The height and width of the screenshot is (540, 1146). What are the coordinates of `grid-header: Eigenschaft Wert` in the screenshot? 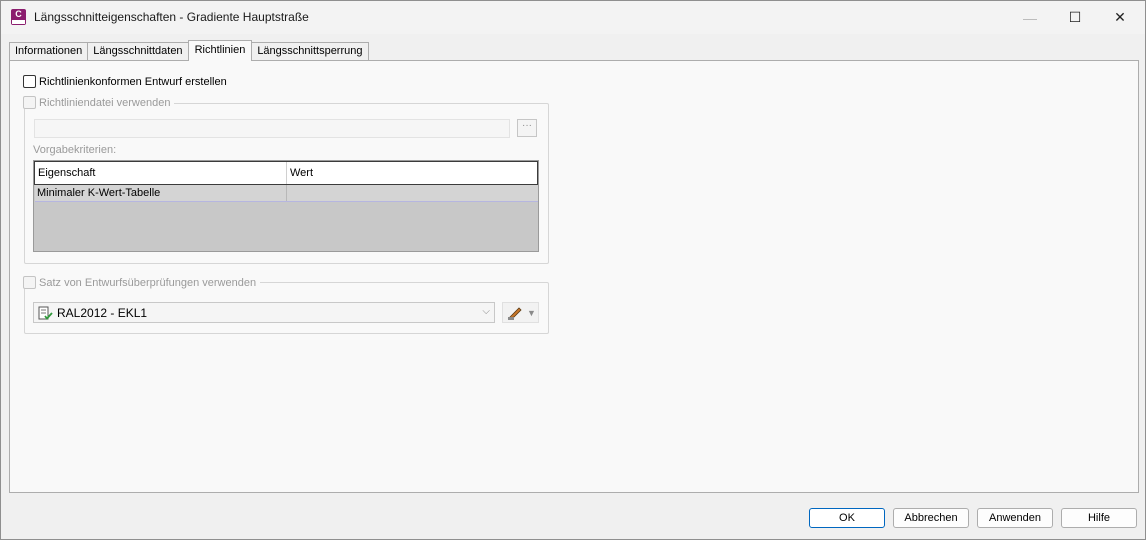 It's located at (286, 173).